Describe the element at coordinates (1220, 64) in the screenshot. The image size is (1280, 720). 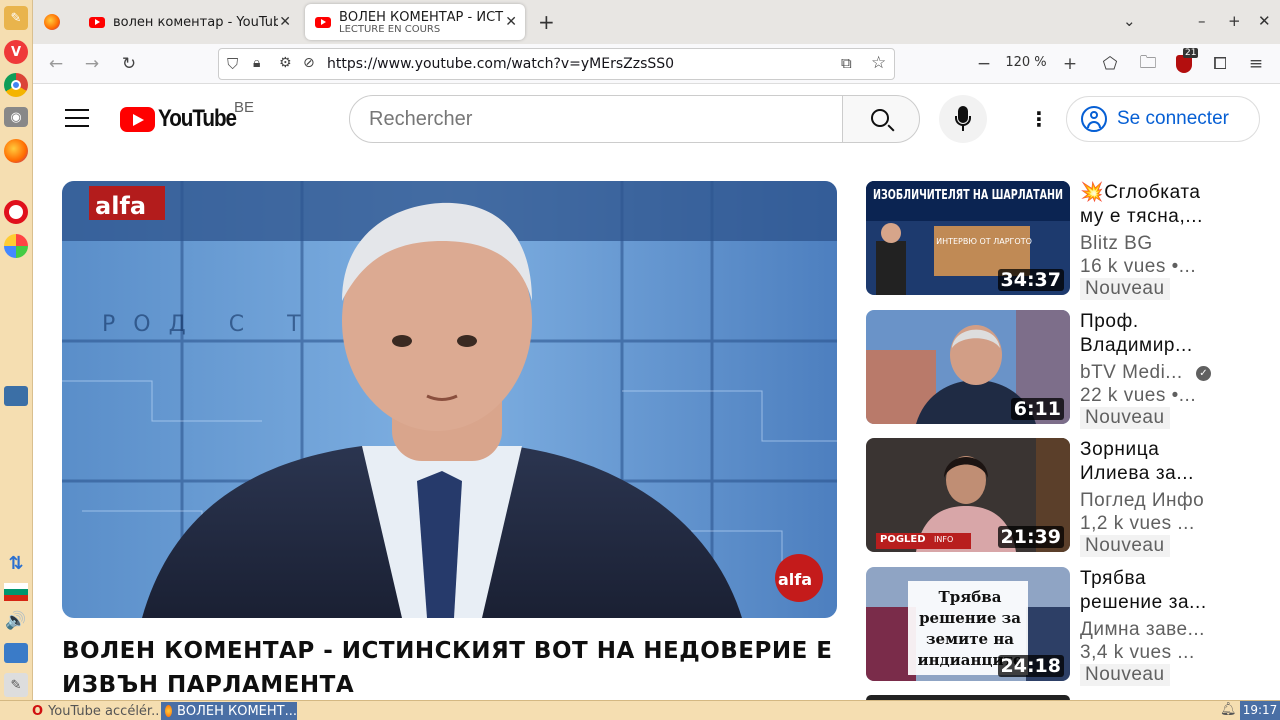
I see `extensions-puzzle-icon: ⧠` at that location.